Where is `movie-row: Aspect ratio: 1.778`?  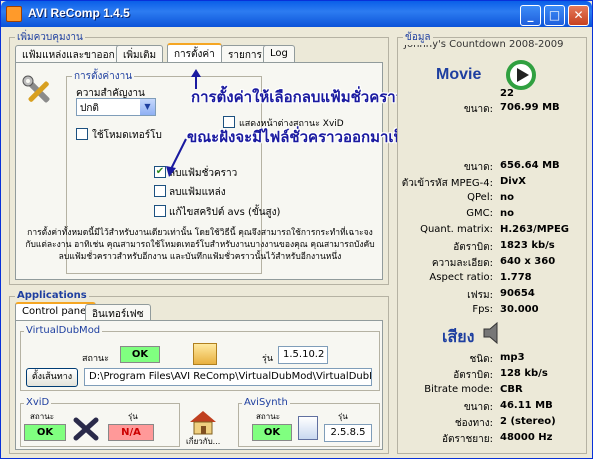
movie-row: Aspect ratio: 1.778 is located at coordinates (480, 277).